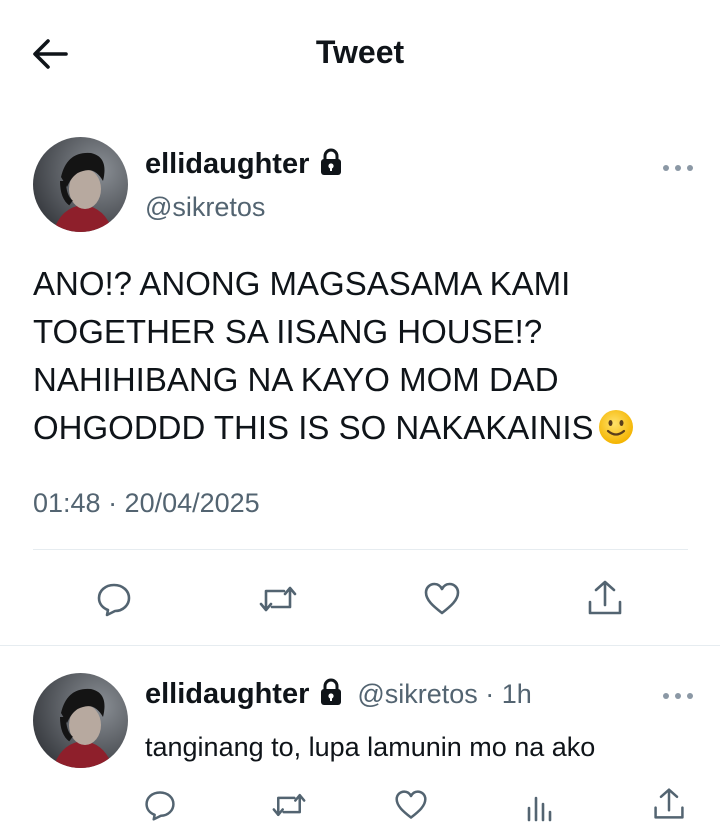  What do you see at coordinates (370, 747) in the screenshot?
I see `reply-text: tanginang to, lupa lamunin mo na ako` at bounding box center [370, 747].